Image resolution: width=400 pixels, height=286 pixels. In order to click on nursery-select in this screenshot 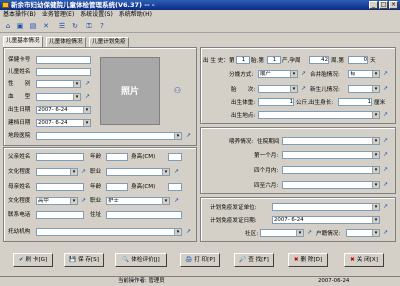, I will do `click(109, 232)`.